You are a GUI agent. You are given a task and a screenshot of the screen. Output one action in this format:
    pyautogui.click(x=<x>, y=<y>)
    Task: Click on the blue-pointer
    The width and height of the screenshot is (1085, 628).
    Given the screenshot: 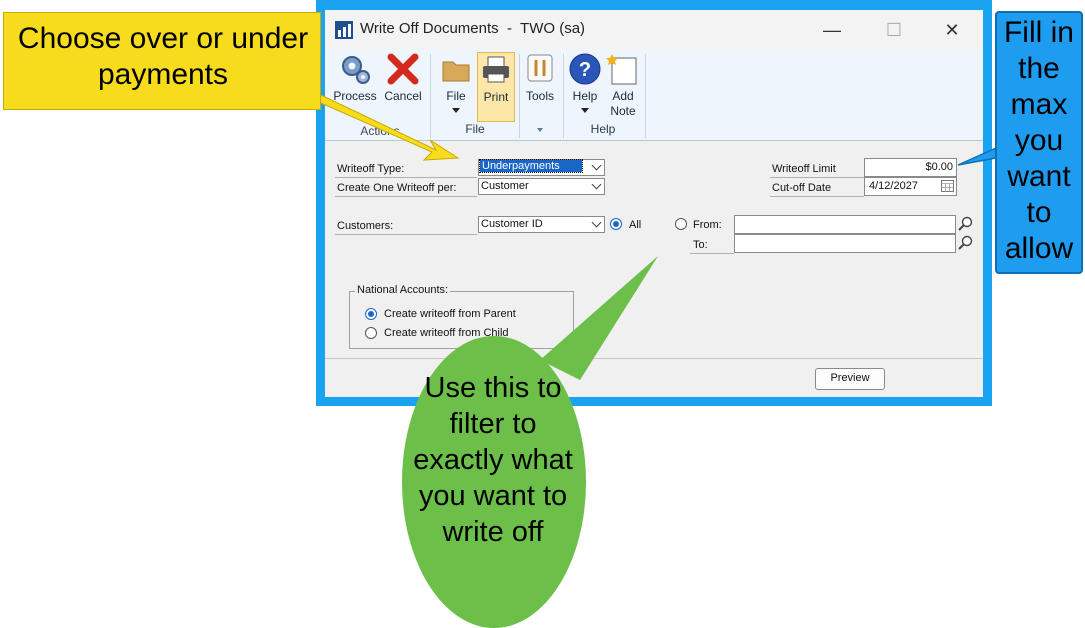 What is the action you would take?
    pyautogui.click(x=977, y=156)
    